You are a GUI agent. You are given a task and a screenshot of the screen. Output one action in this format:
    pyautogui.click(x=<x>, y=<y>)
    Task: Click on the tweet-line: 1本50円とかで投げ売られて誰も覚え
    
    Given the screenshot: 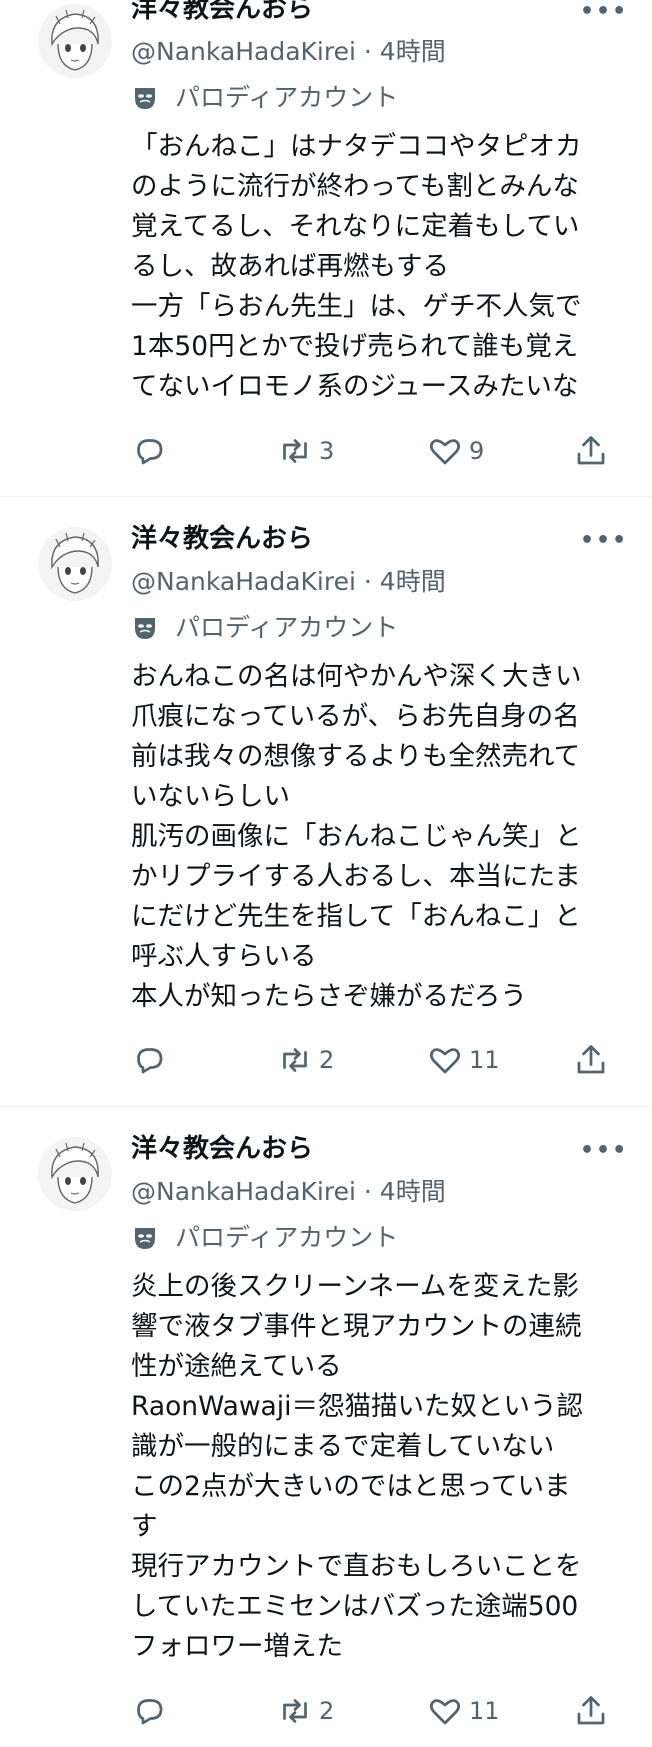 What is the action you would take?
    pyautogui.click(x=355, y=346)
    